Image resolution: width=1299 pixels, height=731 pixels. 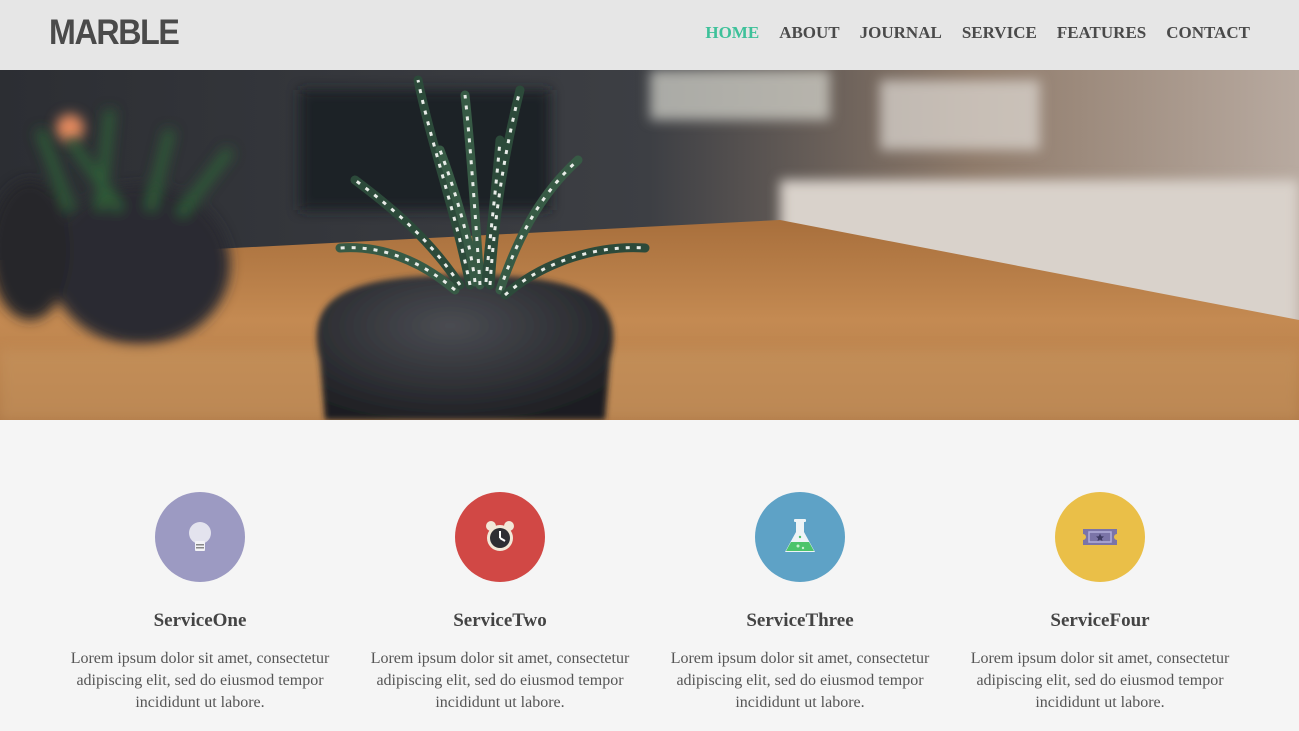 I want to click on nav-item-about: ABOUT, so click(x=809, y=33).